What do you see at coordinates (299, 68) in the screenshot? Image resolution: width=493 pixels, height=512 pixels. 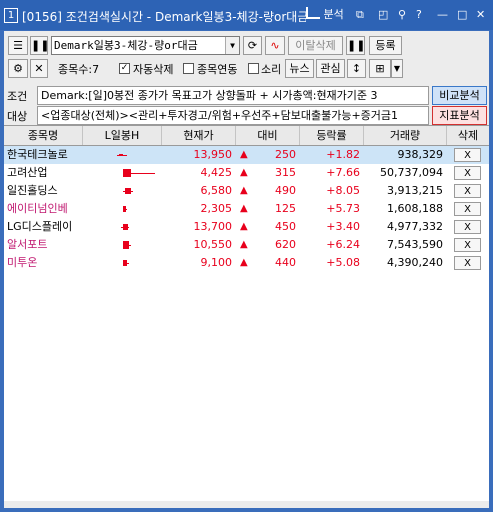 I see `news-button: 뉴스` at bounding box center [299, 68].